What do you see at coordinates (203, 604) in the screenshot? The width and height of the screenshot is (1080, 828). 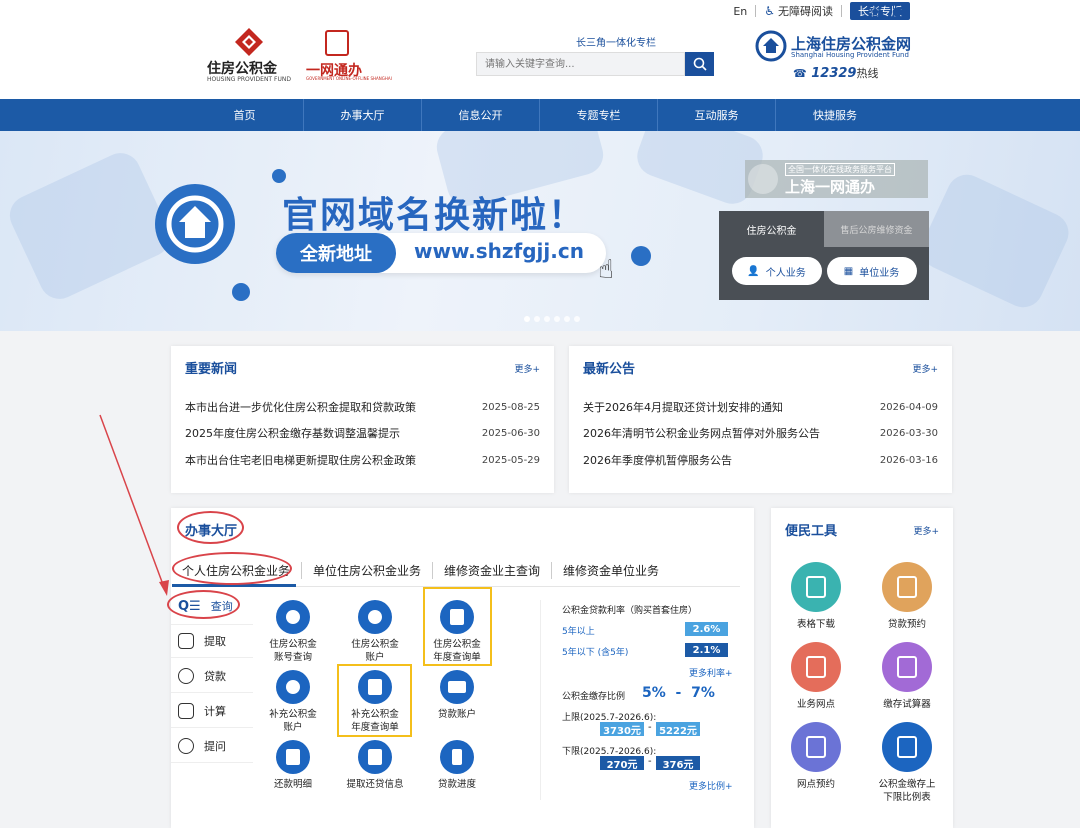 I see `annotation-oval` at bounding box center [203, 604].